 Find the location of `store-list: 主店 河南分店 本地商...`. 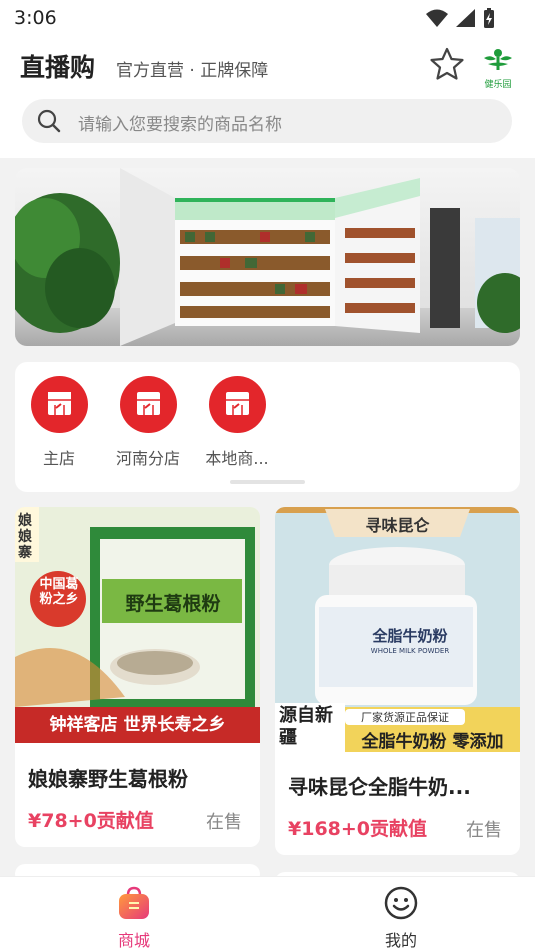

store-list: 主店 河南分店 本地商... is located at coordinates (267, 427).